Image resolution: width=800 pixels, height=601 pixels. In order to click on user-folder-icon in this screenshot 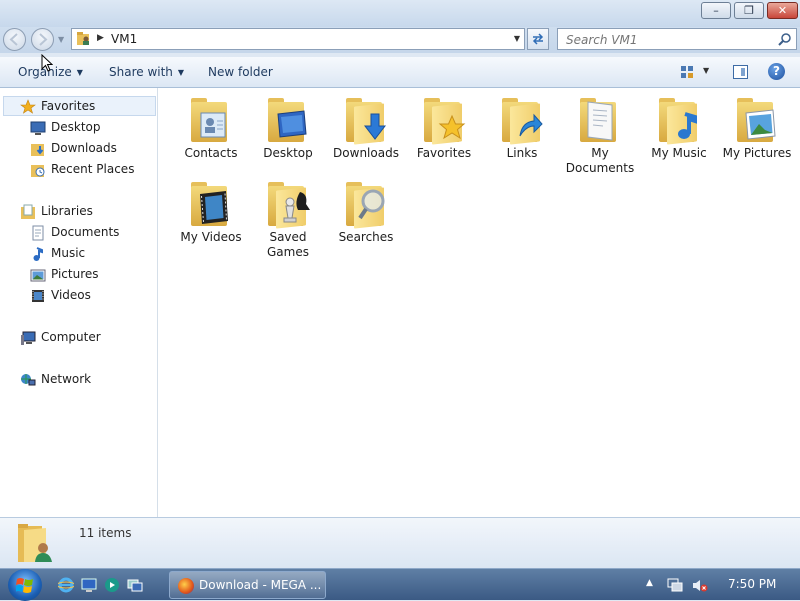, I will do `click(35, 543)`.